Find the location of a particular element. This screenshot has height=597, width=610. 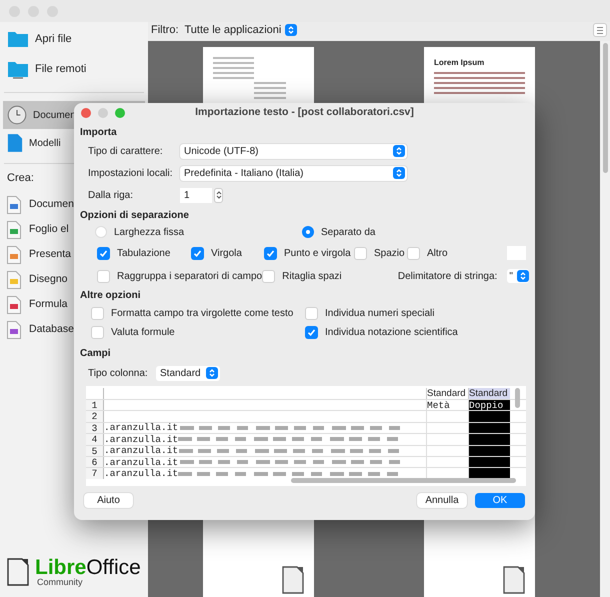

section-heading: Opzioni di separazione is located at coordinates (135, 216).